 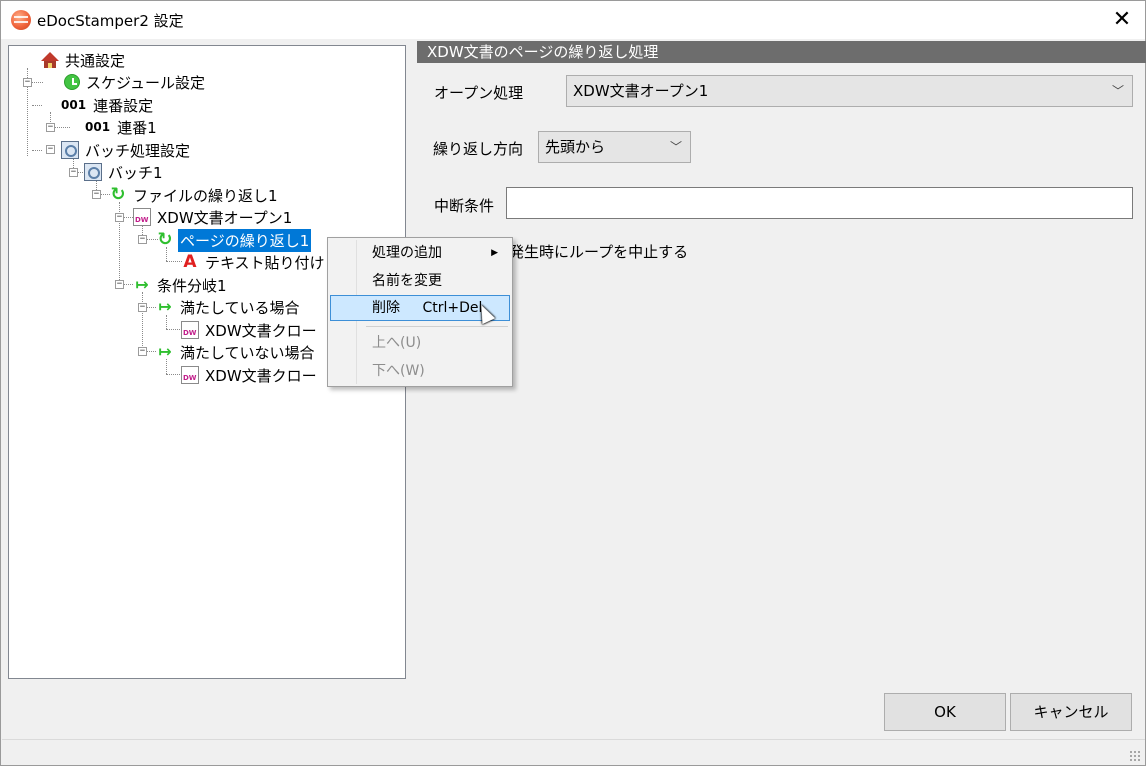 What do you see at coordinates (420, 281) in the screenshot?
I see `menu-item-rename: 名前を変更` at bounding box center [420, 281].